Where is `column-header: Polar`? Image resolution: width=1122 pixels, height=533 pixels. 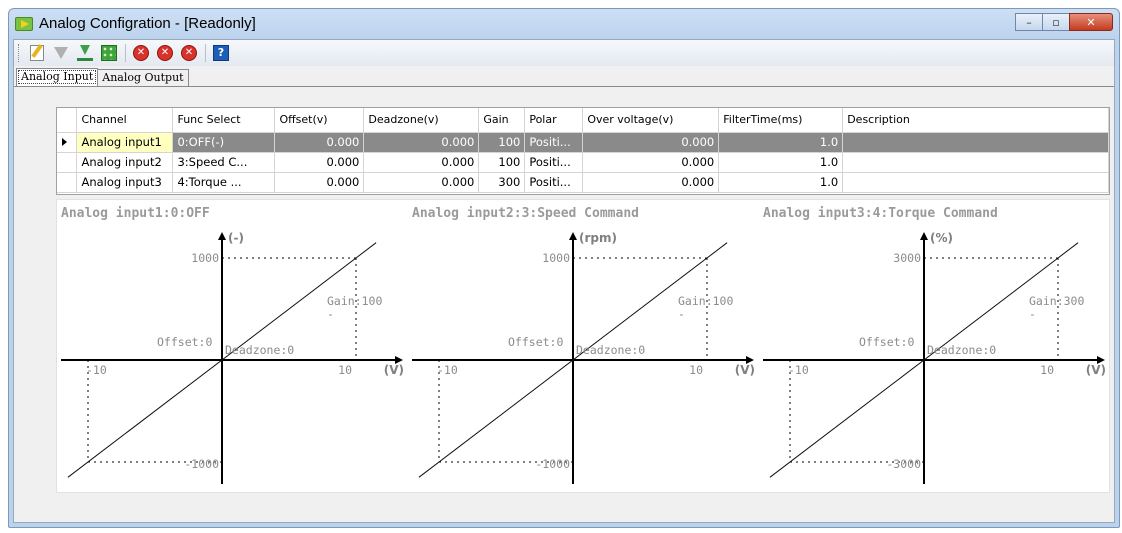
column-header: Polar is located at coordinates (554, 120).